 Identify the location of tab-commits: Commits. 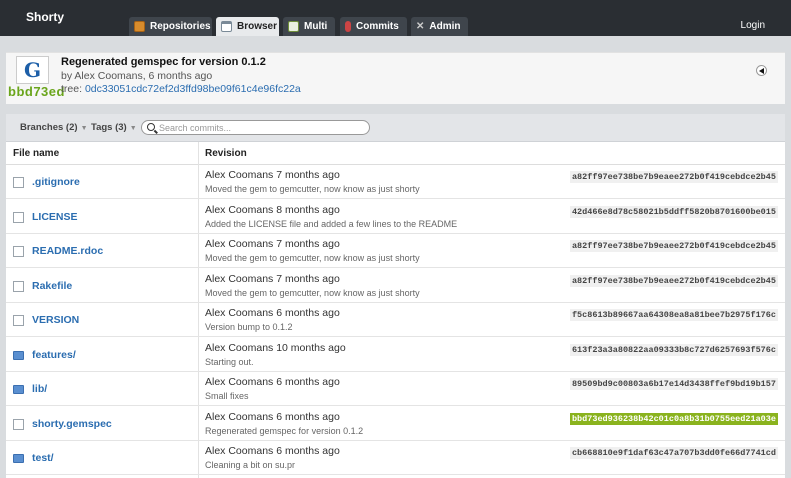
(373, 26).